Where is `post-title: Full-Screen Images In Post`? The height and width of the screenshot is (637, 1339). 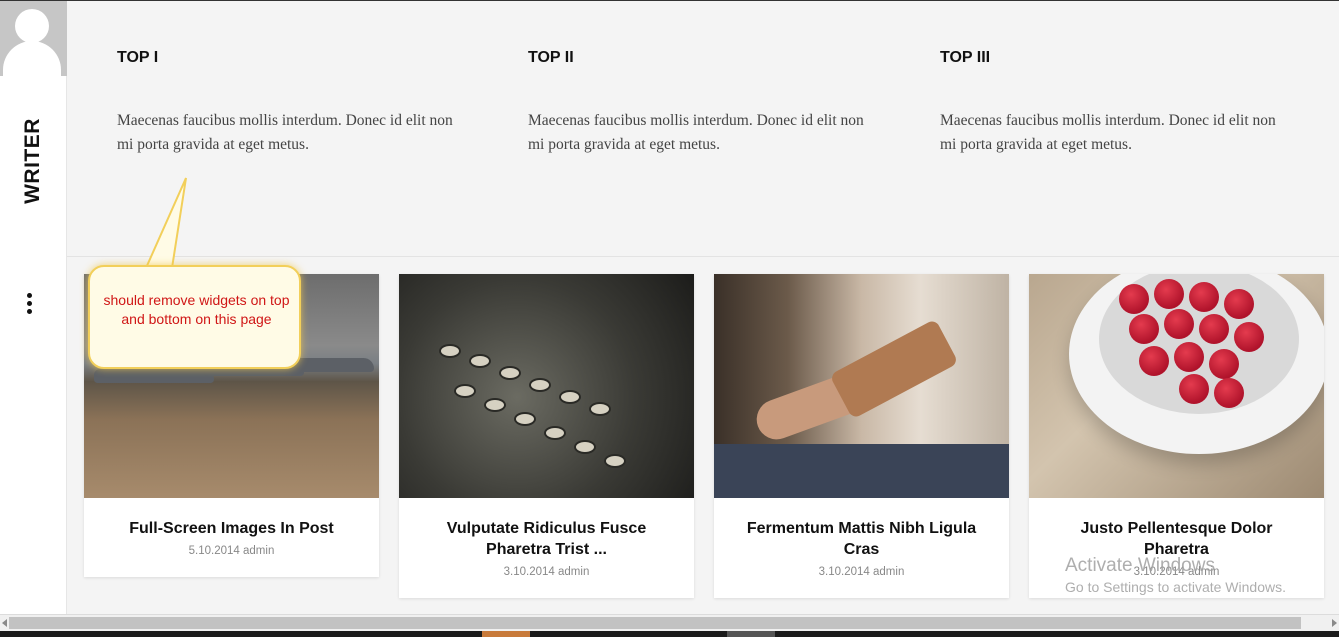 post-title: Full-Screen Images In Post is located at coordinates (231, 518).